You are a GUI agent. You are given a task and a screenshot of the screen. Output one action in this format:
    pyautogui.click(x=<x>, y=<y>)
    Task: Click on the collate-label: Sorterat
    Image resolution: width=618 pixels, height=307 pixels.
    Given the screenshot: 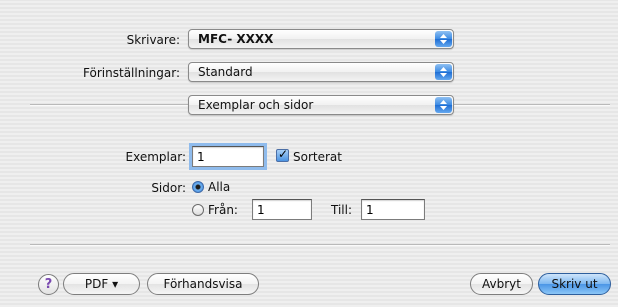 What is the action you would take?
    pyautogui.click(x=317, y=157)
    